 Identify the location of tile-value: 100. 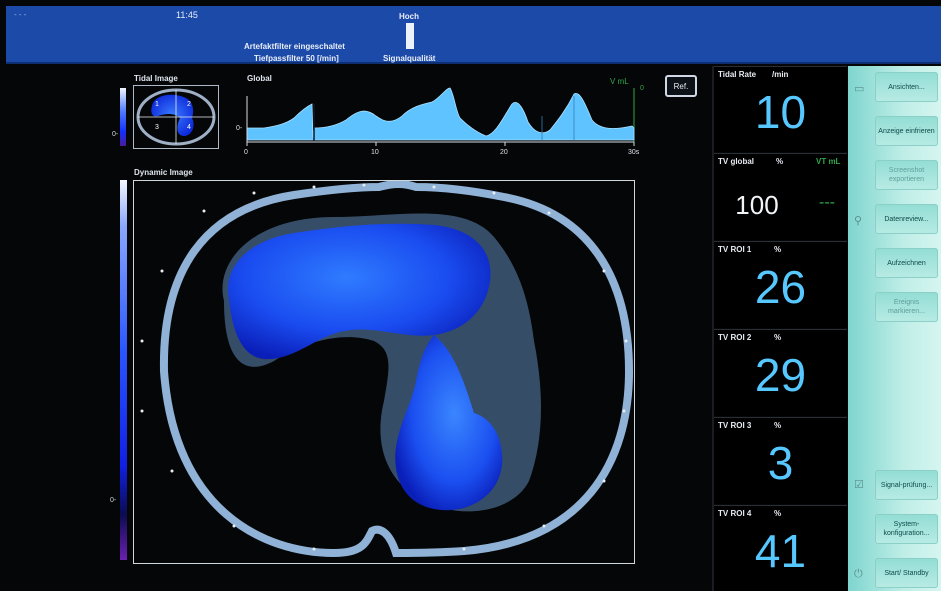
(757, 205).